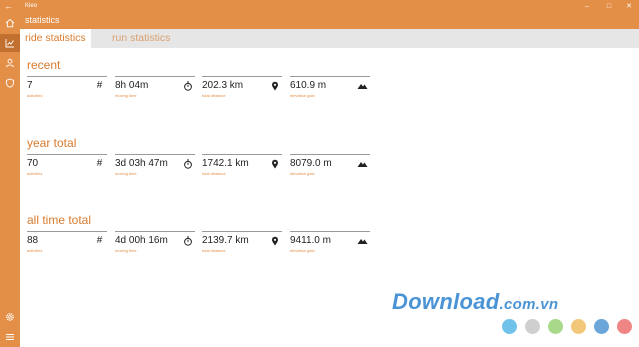 The image size is (639, 347). I want to click on stat-value: 1742.1 km, so click(225, 163).